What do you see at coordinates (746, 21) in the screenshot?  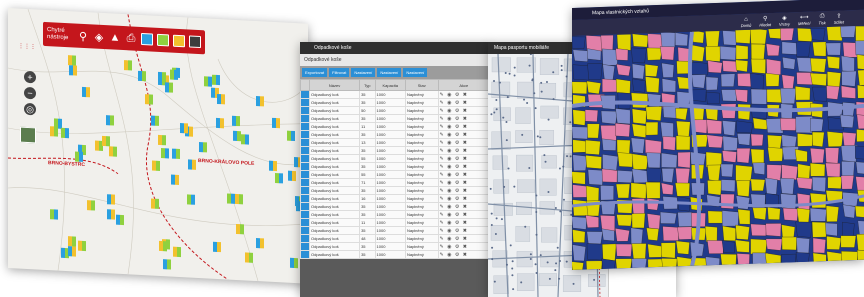 I see `home-tool: ⌂ Domů` at bounding box center [746, 21].